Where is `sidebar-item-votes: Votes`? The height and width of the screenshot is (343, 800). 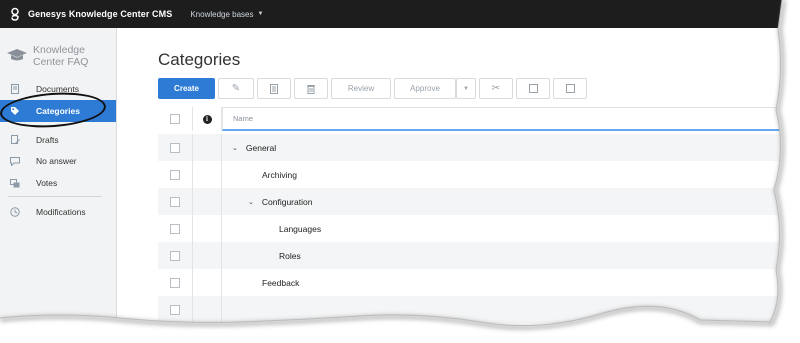 sidebar-item-votes: Votes is located at coordinates (58, 183).